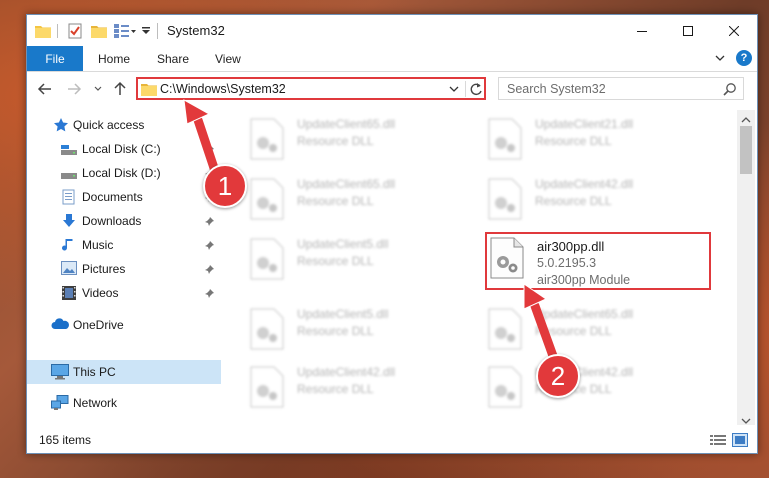 This screenshot has width=769, height=478. What do you see at coordinates (75, 31) in the screenshot?
I see `properties-check-icon` at bounding box center [75, 31].